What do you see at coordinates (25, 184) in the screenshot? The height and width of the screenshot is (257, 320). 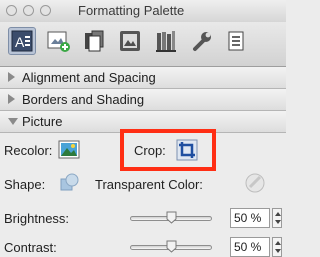 I see `shape-label: Shape:` at bounding box center [25, 184].